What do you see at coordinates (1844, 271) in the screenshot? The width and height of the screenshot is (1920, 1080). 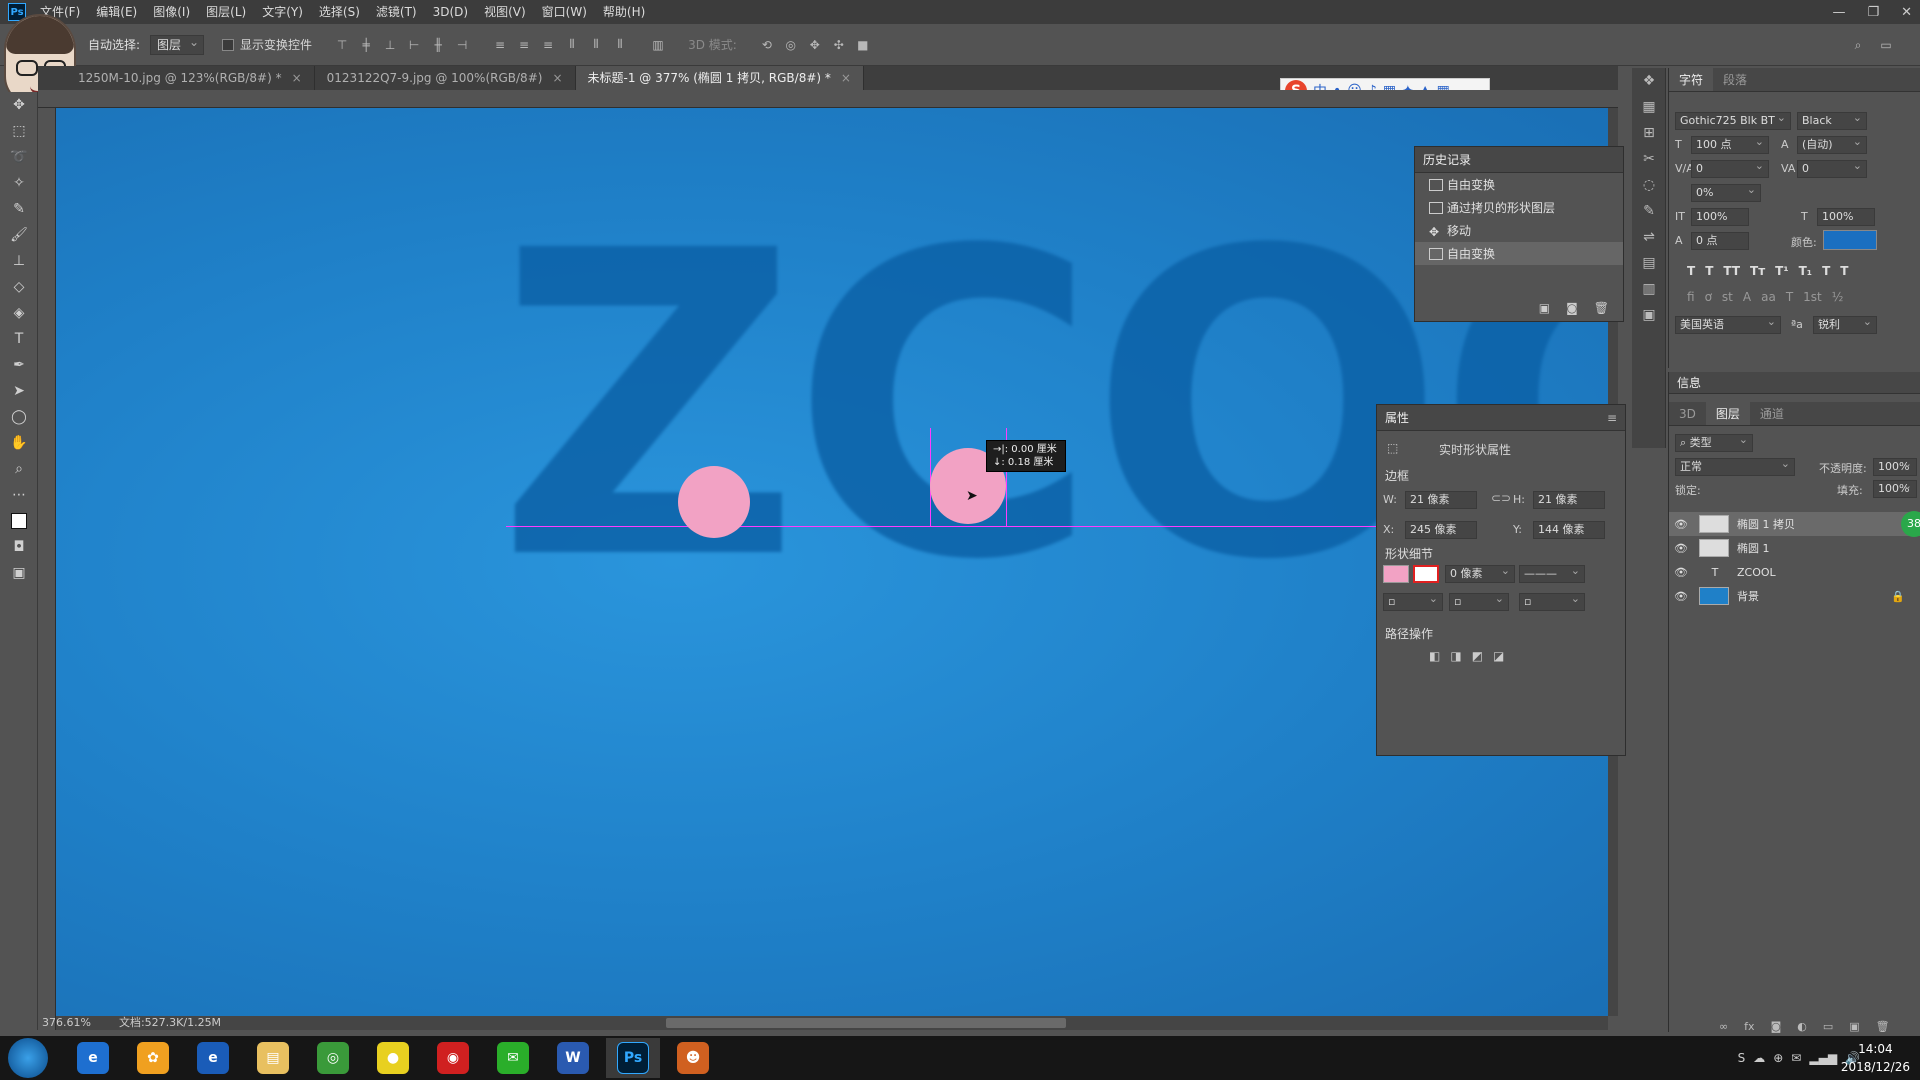 I see `strikethrough-icon: T` at bounding box center [1844, 271].